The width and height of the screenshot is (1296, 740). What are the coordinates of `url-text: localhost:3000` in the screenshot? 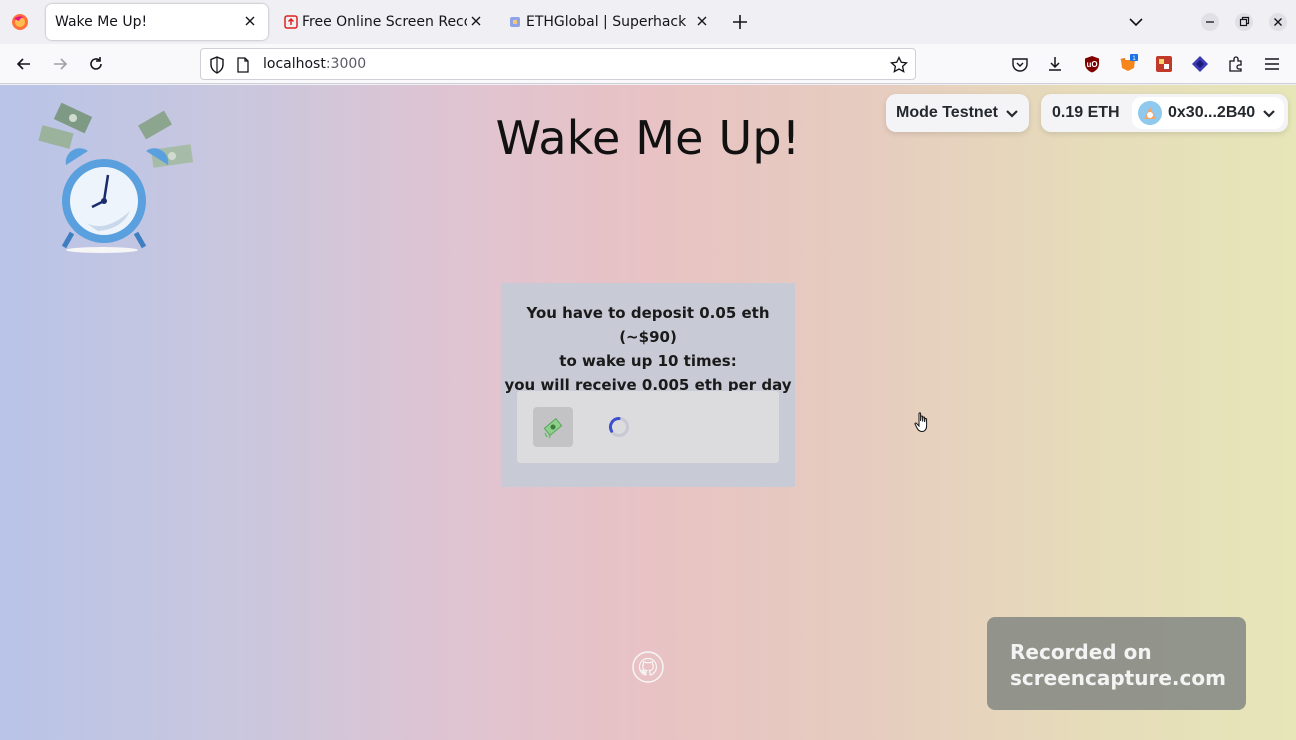 It's located at (314, 64).